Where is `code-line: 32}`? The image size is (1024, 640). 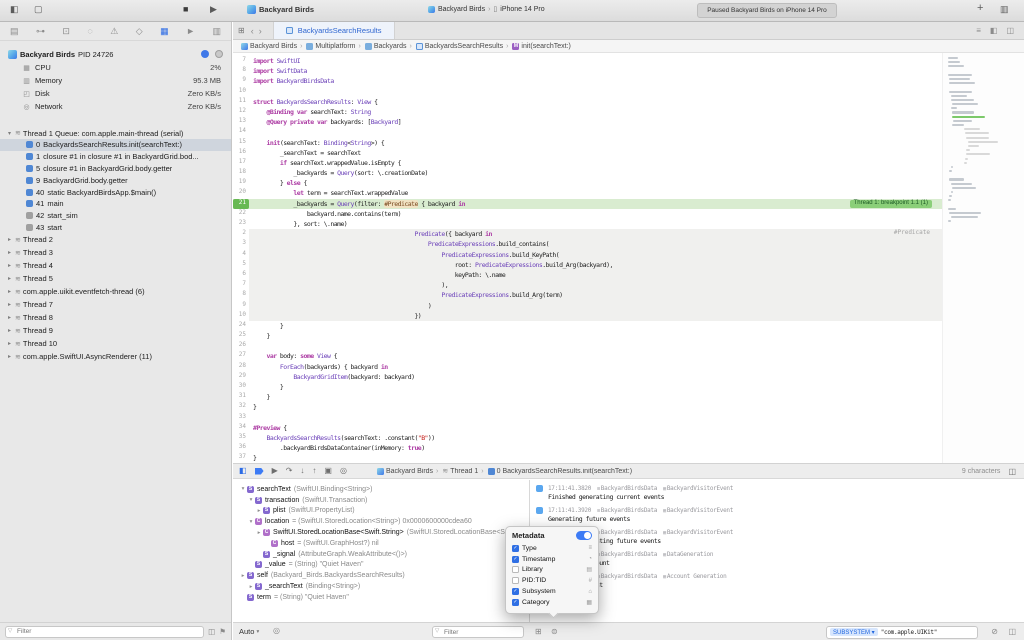 code-line: 32} is located at coordinates (628, 407).